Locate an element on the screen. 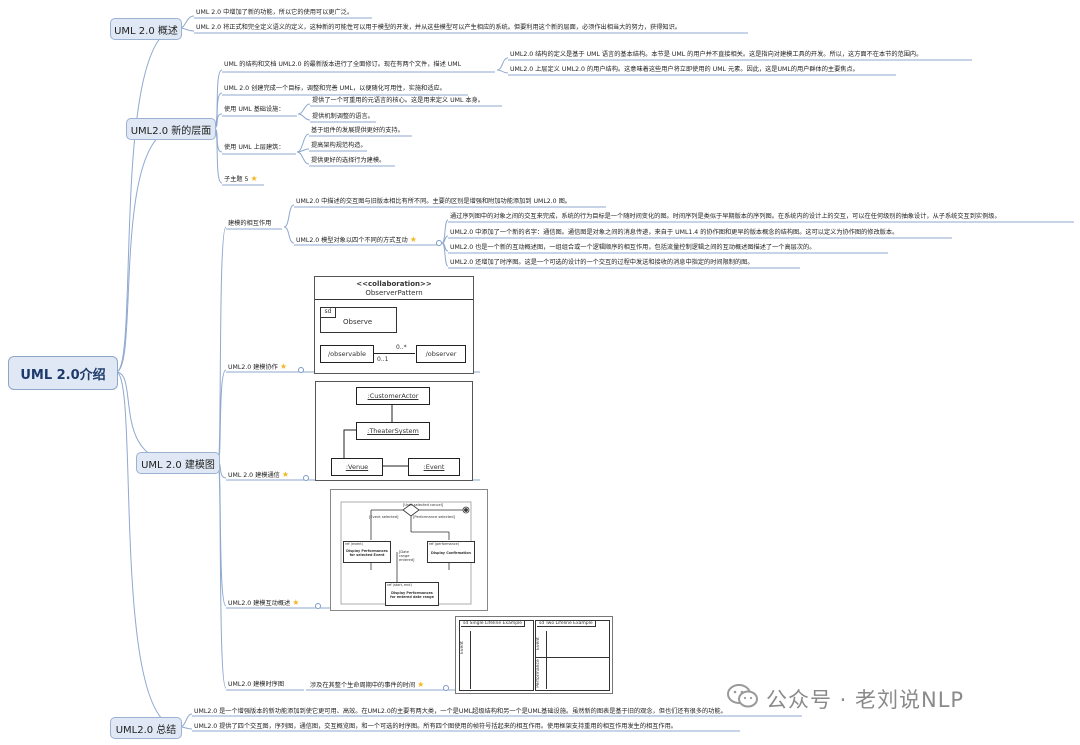 The height and width of the screenshot is (745, 1080). two-lane-performance-label: Performance is located at coordinates (538, 673).